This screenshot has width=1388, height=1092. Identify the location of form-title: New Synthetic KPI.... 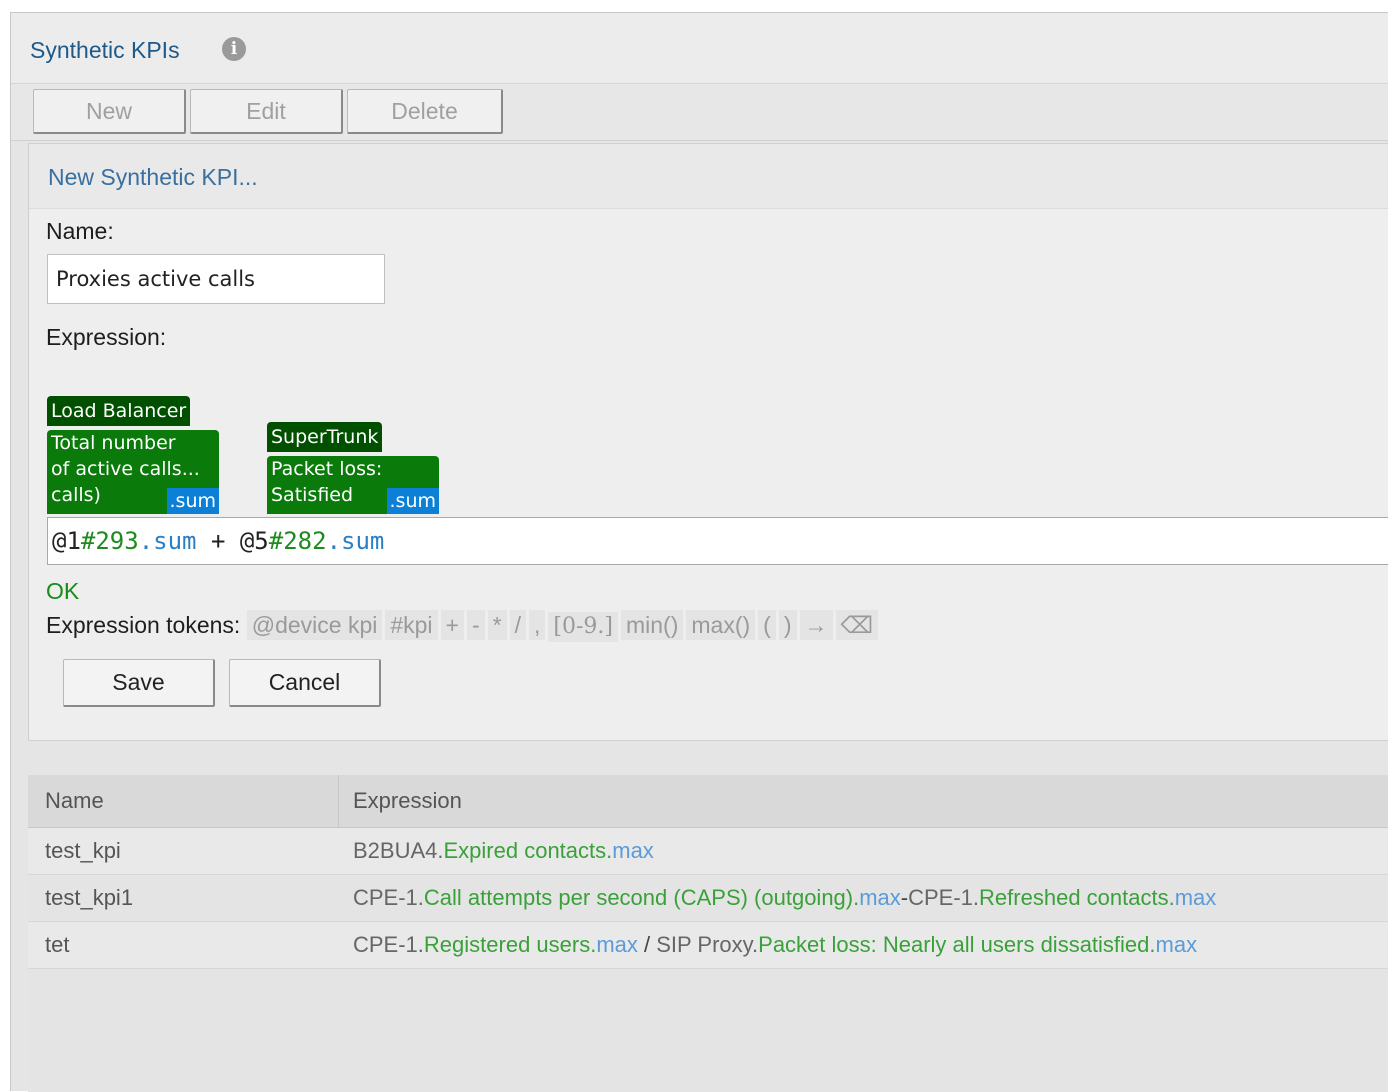
(153, 177).